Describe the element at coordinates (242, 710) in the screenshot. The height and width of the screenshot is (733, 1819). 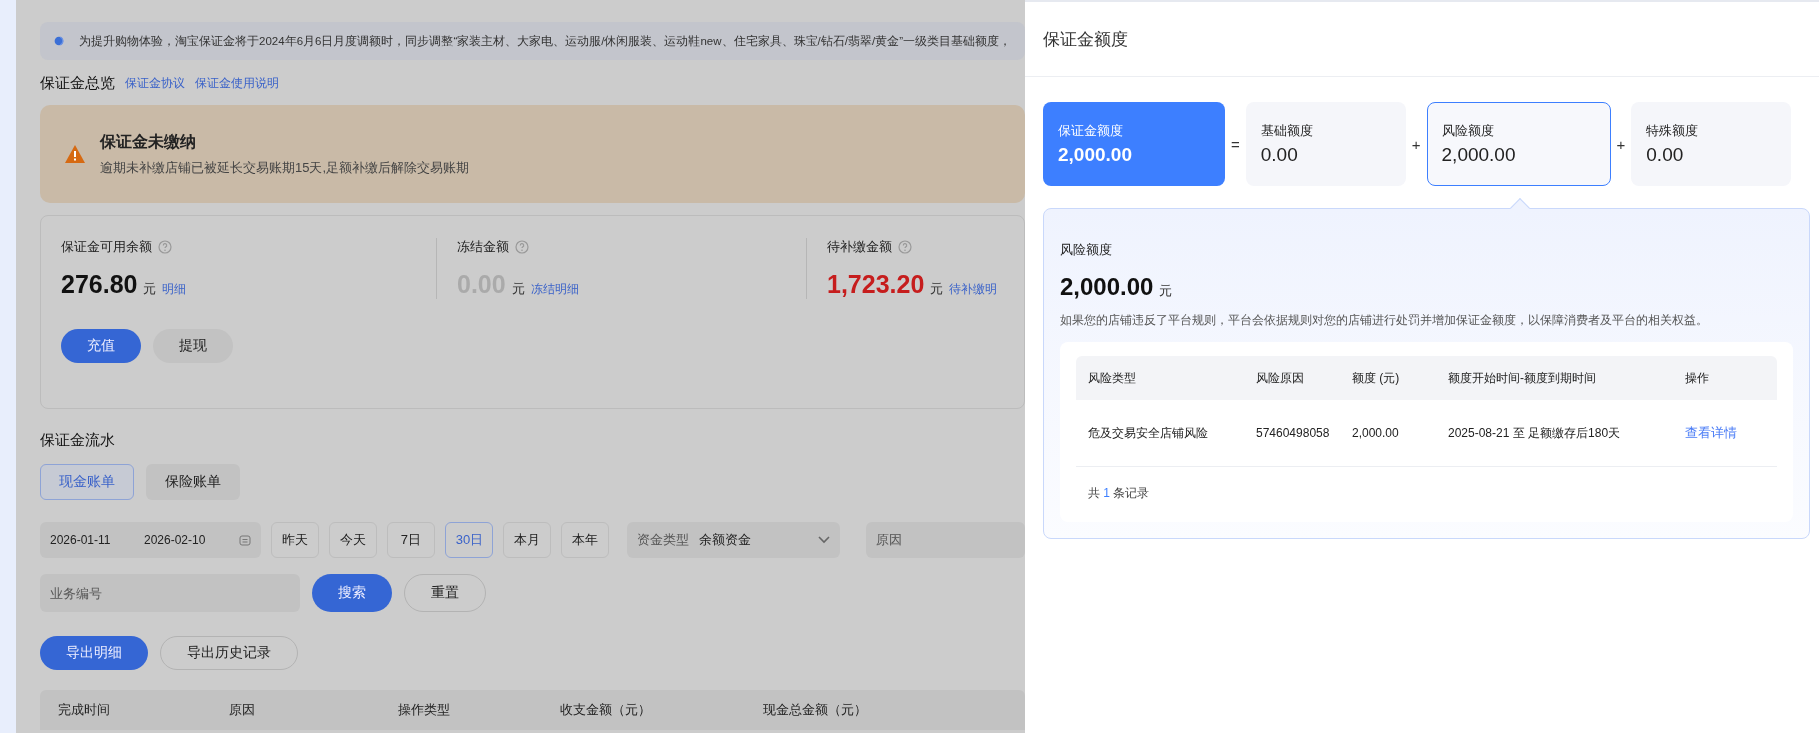
I see `column-header: 原因` at that location.